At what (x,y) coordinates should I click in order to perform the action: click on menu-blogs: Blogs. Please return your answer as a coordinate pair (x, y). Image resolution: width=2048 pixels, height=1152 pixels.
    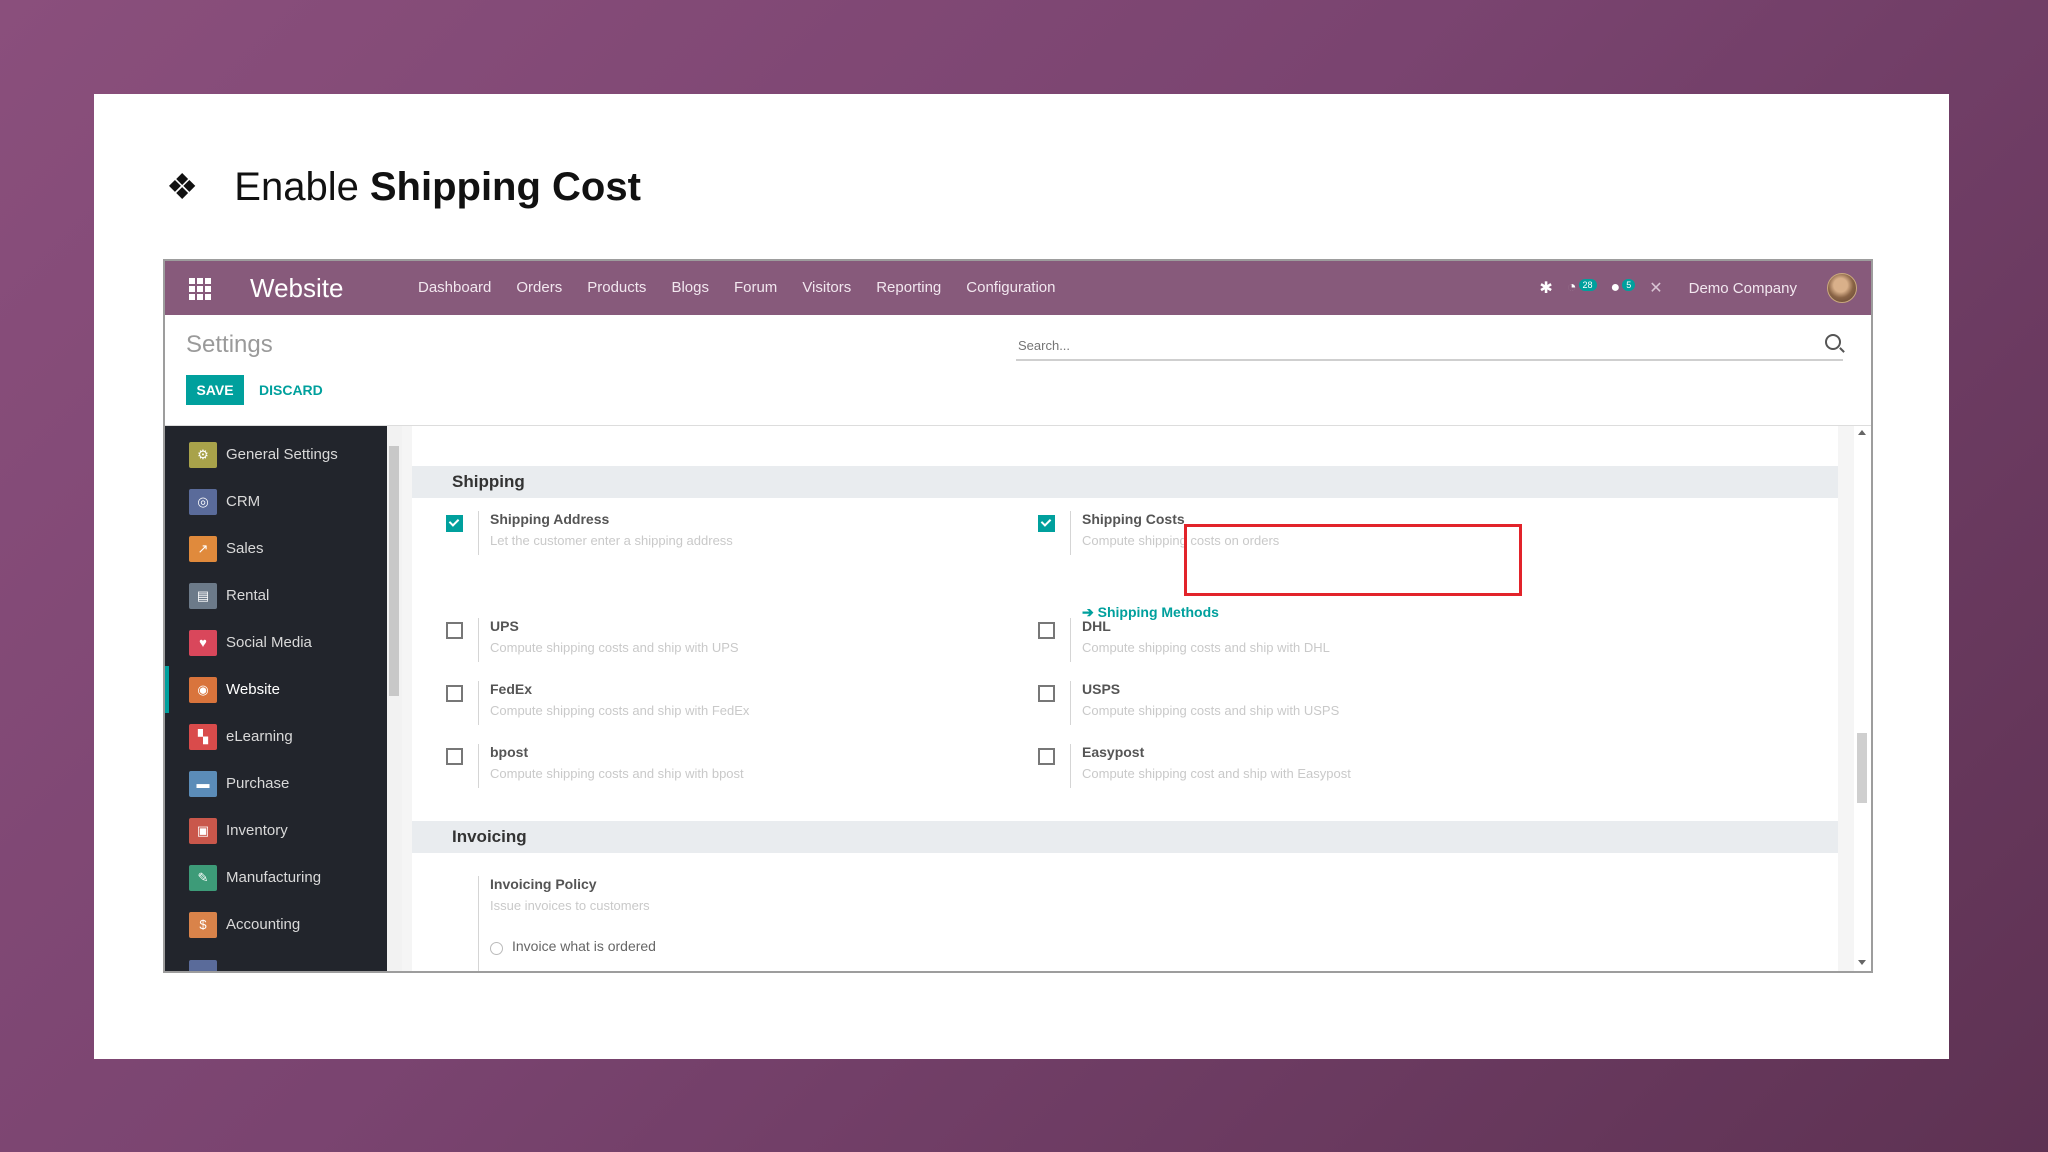
    Looking at the image, I should click on (690, 287).